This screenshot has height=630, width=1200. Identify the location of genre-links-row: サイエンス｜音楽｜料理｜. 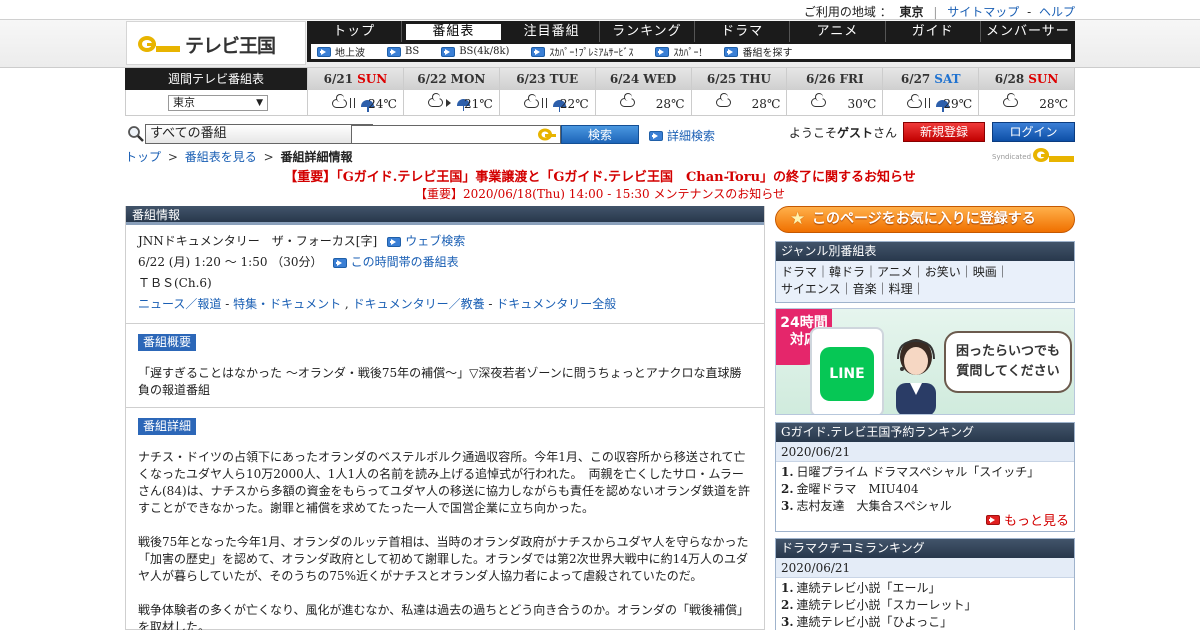
(925, 289).